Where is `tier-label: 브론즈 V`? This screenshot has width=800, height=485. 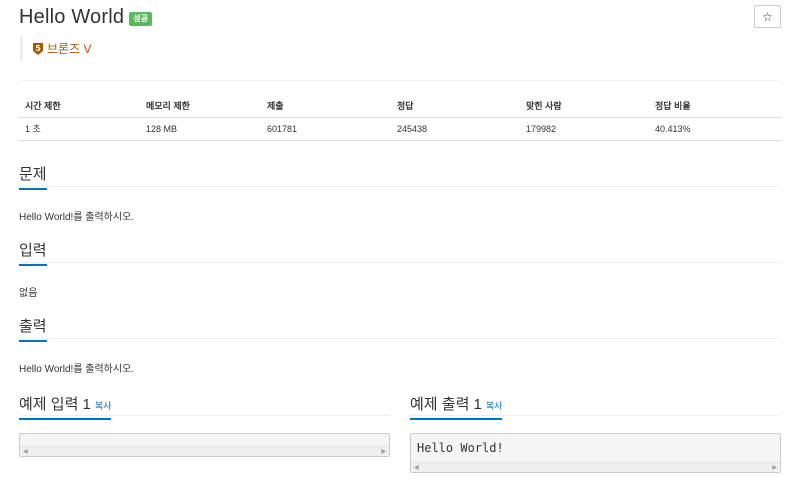
tier-label: 브론즈 V is located at coordinates (69, 48).